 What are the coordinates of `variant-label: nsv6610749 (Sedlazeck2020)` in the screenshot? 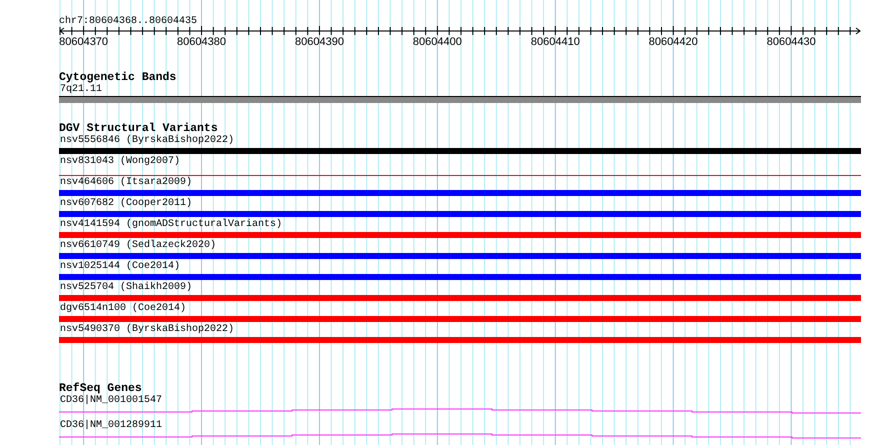 It's located at (137, 246).